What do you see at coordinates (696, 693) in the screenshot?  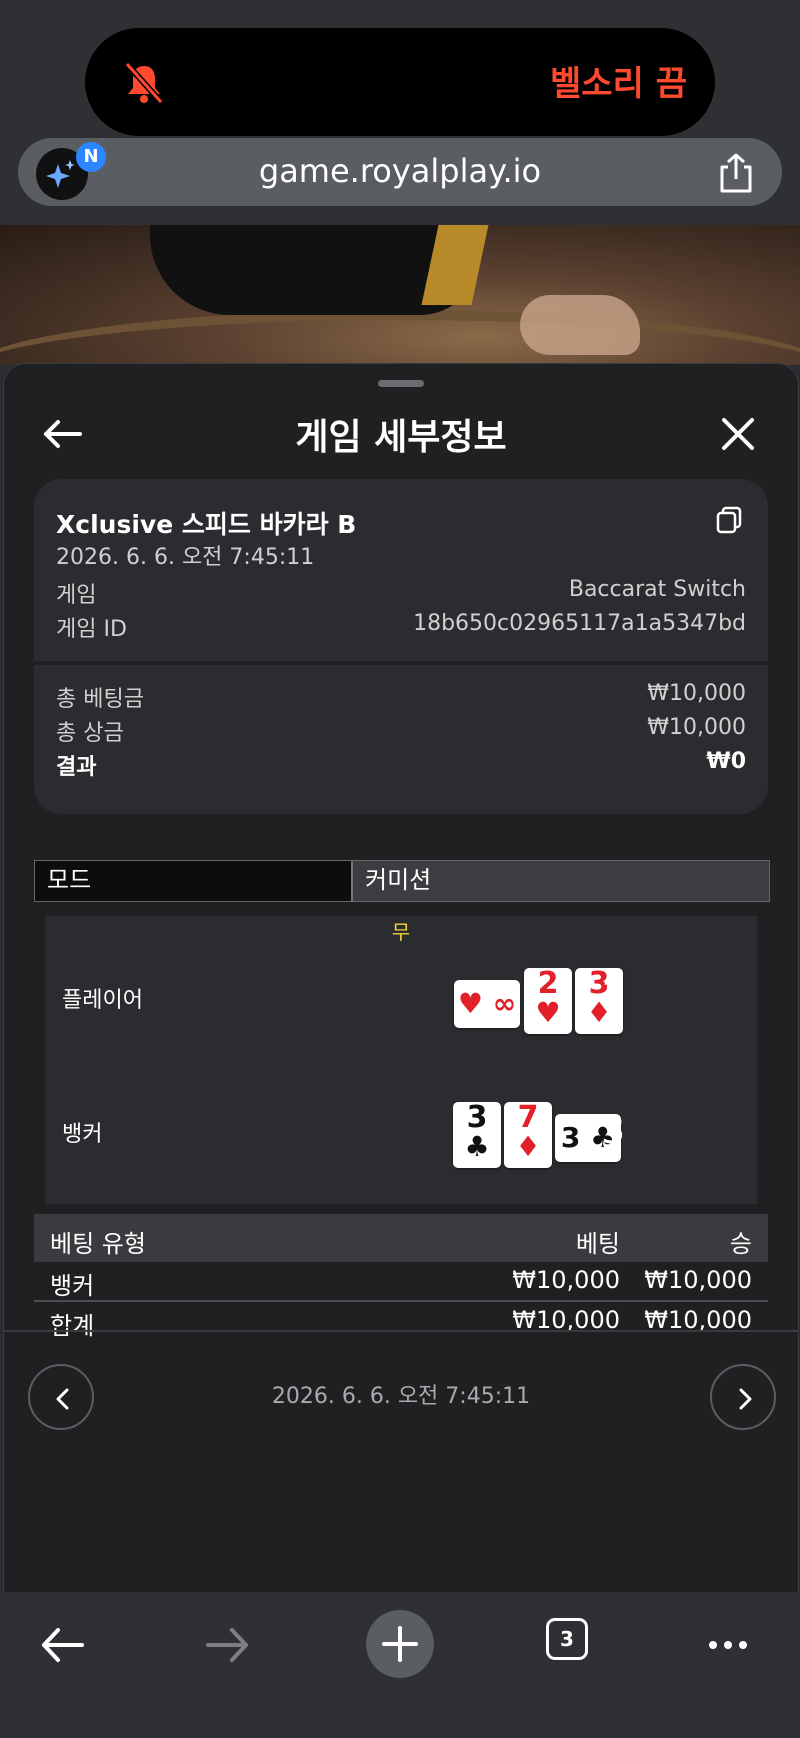 I see `total-bet-value: ₩10,000` at bounding box center [696, 693].